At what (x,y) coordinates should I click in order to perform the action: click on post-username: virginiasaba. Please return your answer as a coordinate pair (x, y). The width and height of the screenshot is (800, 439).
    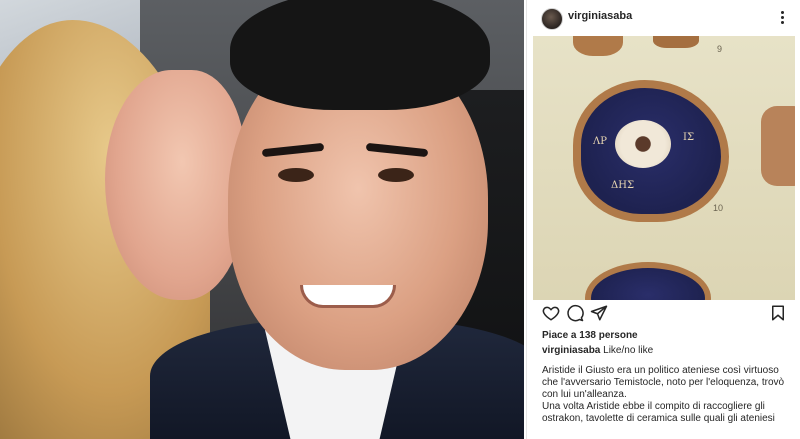
    Looking at the image, I should click on (600, 16).